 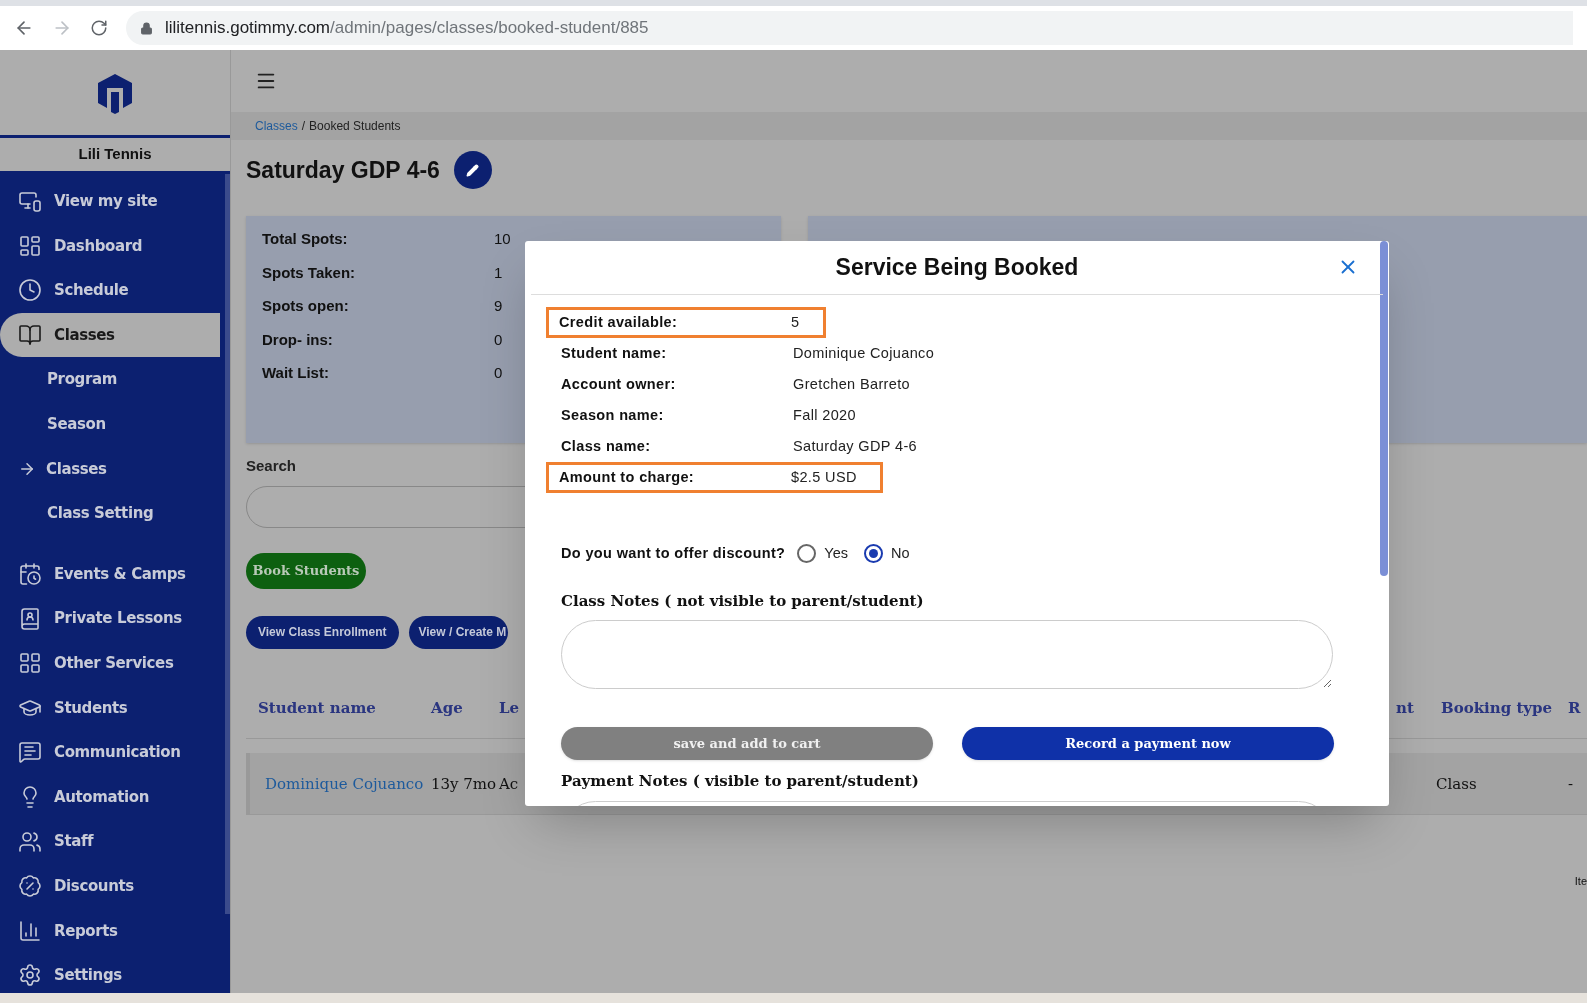 What do you see at coordinates (146, 28) in the screenshot?
I see `lock-icon` at bounding box center [146, 28].